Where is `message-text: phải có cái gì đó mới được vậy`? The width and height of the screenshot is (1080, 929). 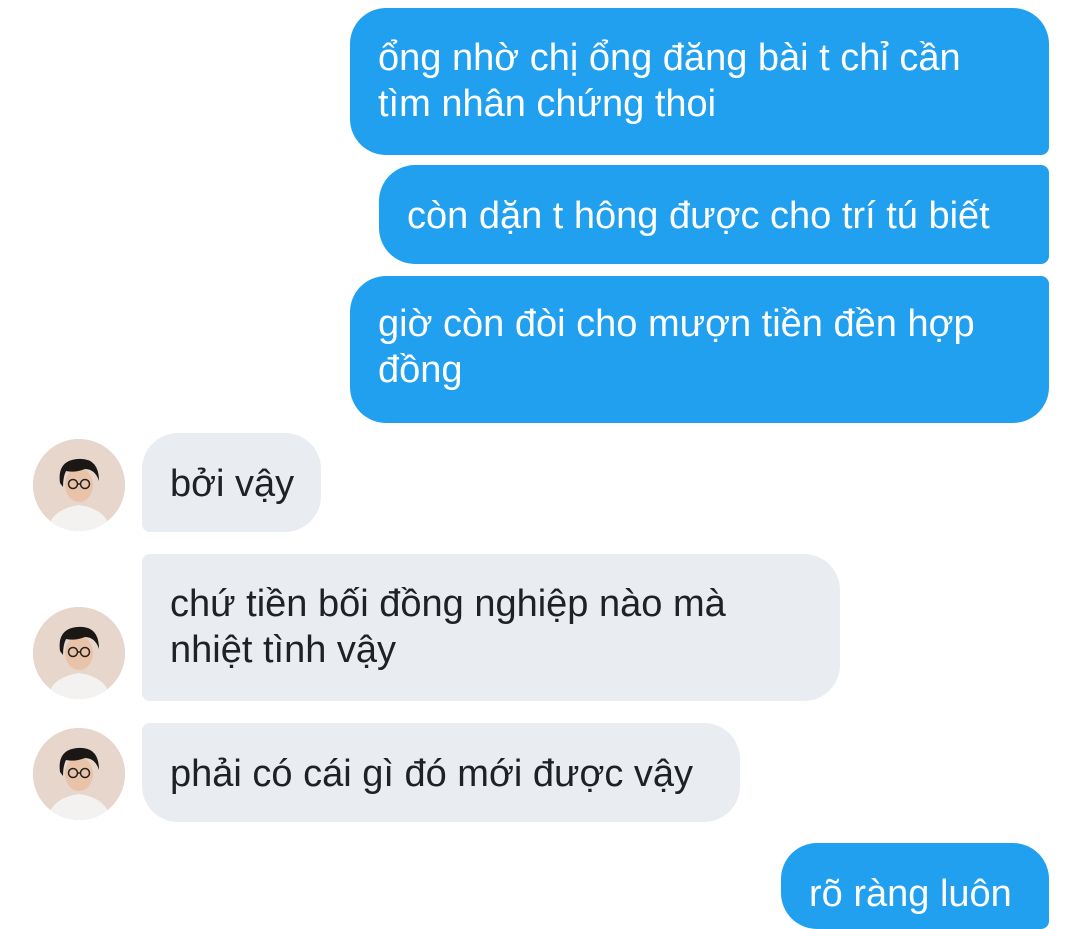 message-text: phải có cái gì đó mới được vậy is located at coordinates (432, 774).